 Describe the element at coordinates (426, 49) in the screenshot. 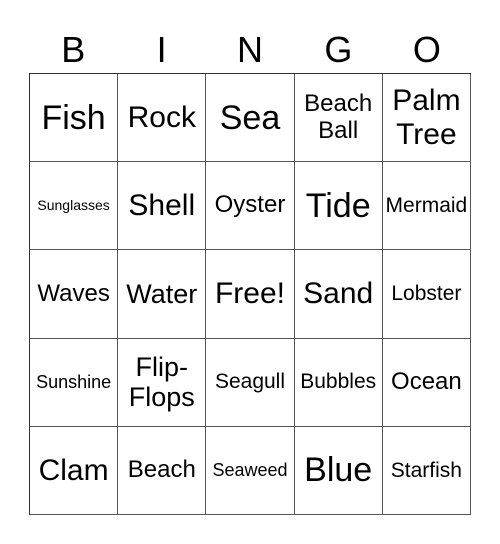

I see `header-letter-o: O` at that location.